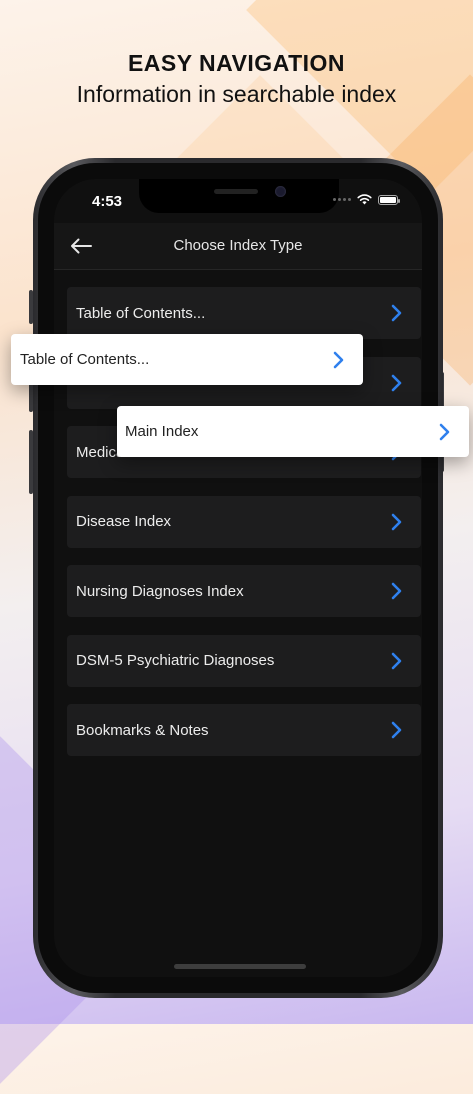  What do you see at coordinates (240, 966) in the screenshot?
I see `home-indicator` at bounding box center [240, 966].